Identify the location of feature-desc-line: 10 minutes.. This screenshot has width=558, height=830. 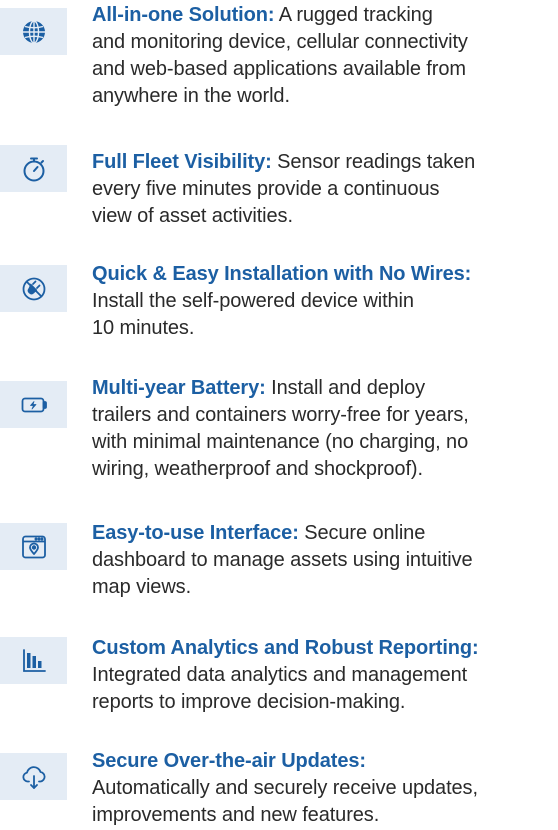
(143, 328).